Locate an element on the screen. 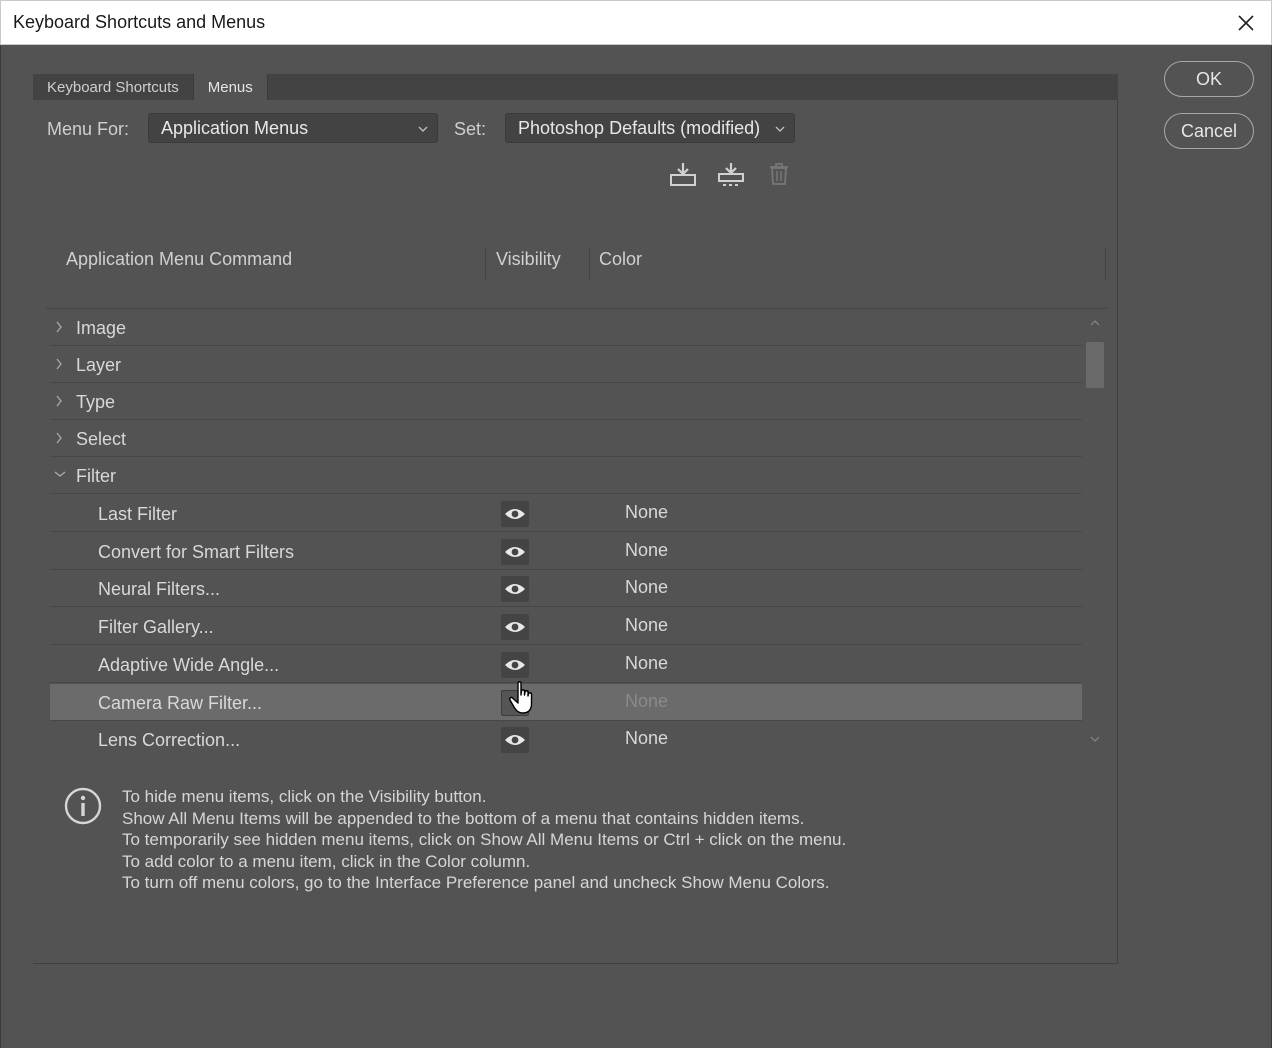  save-as-set-button is located at coordinates (731, 174).